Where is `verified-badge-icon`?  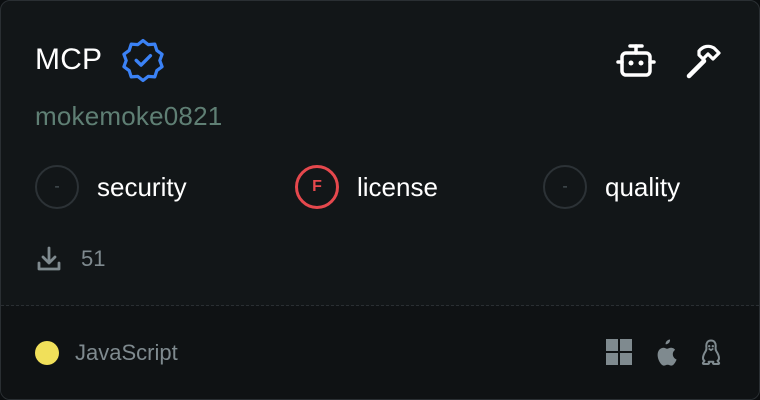 verified-badge-icon is located at coordinates (143, 60).